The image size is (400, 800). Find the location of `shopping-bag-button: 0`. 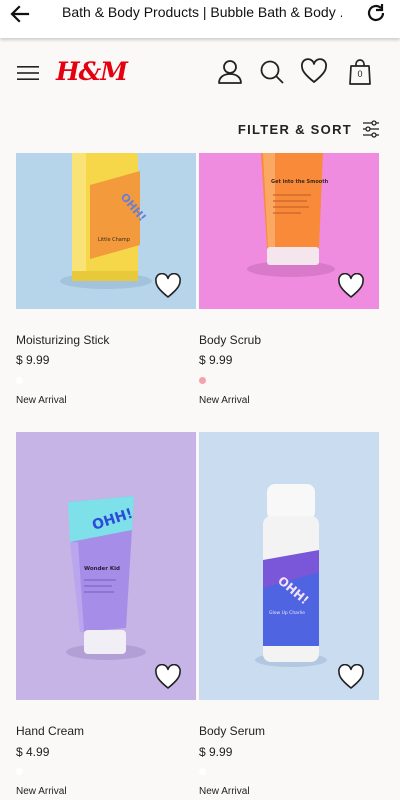

shopping-bag-button: 0 is located at coordinates (360, 72).